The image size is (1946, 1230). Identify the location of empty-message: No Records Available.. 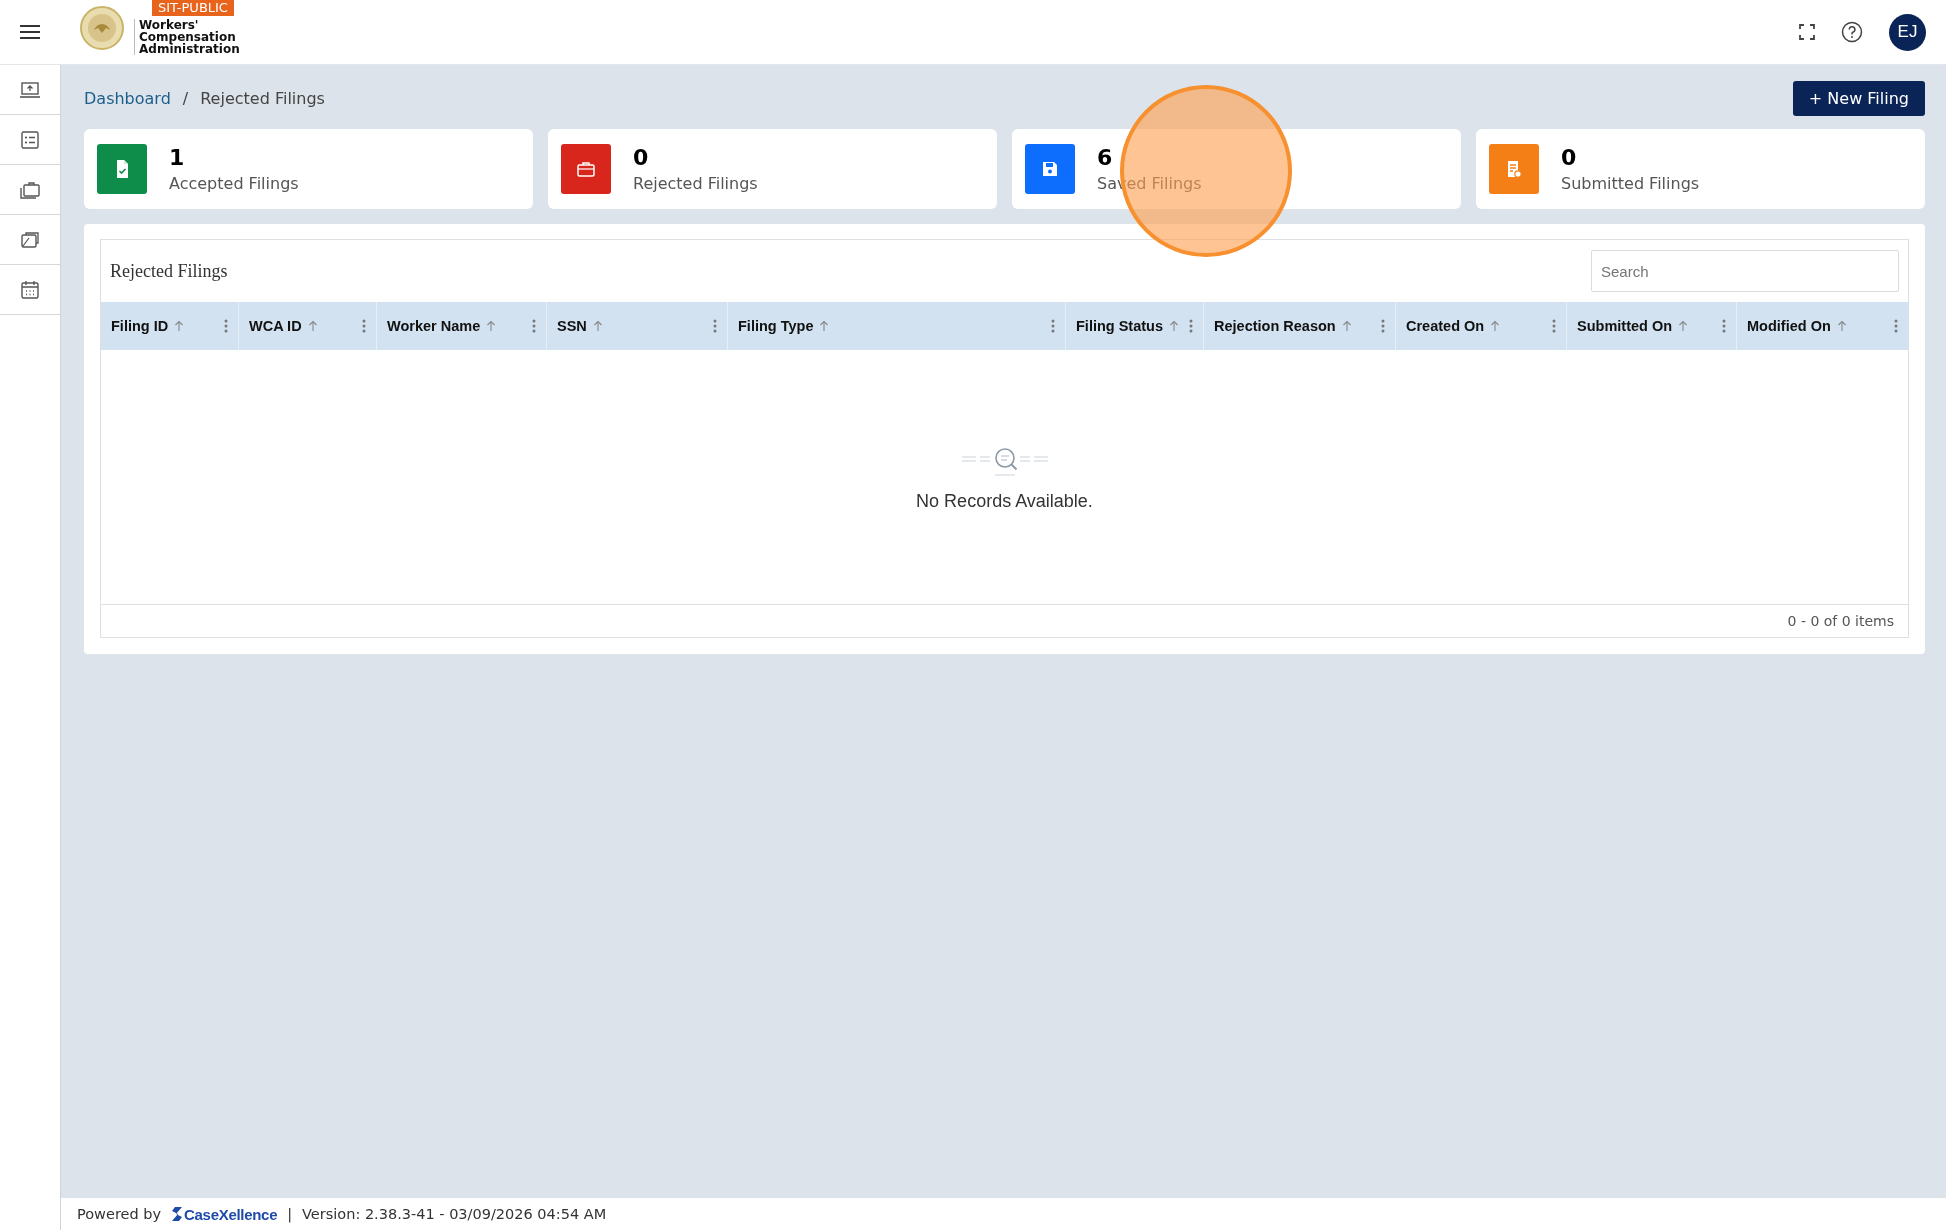
(1004, 501).